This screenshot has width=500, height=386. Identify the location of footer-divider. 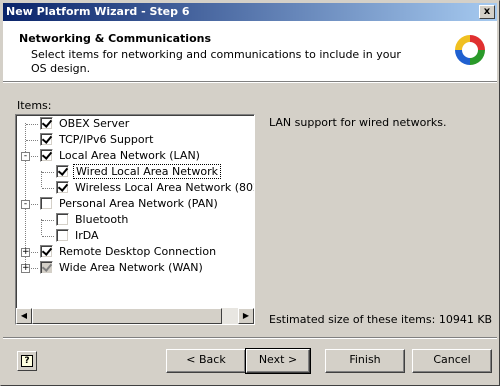
(250, 338).